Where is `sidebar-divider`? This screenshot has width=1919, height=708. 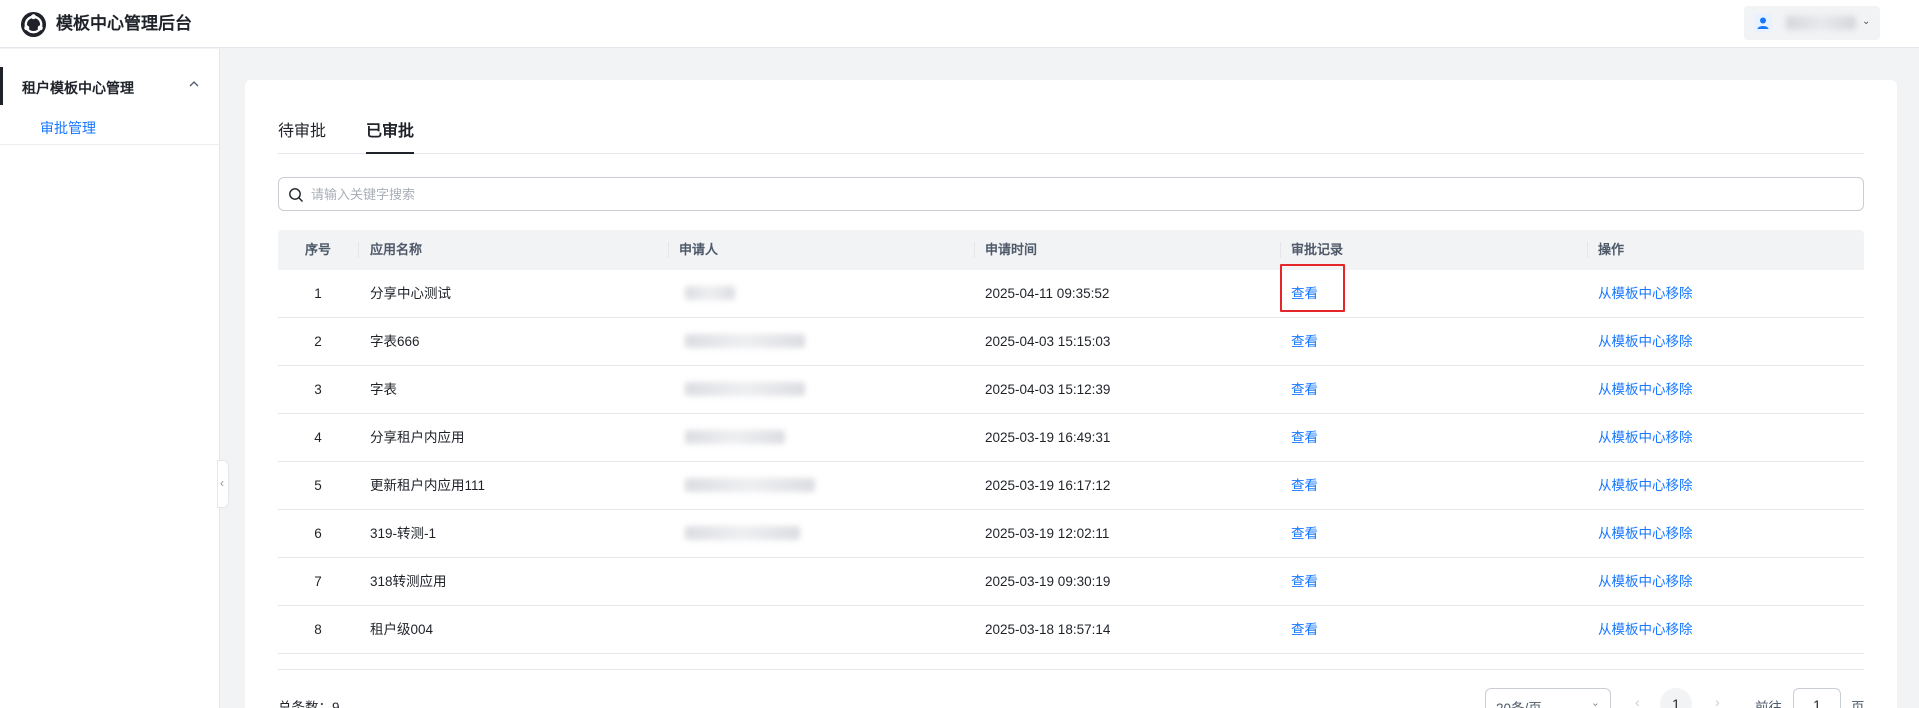
sidebar-divider is located at coordinates (109, 144).